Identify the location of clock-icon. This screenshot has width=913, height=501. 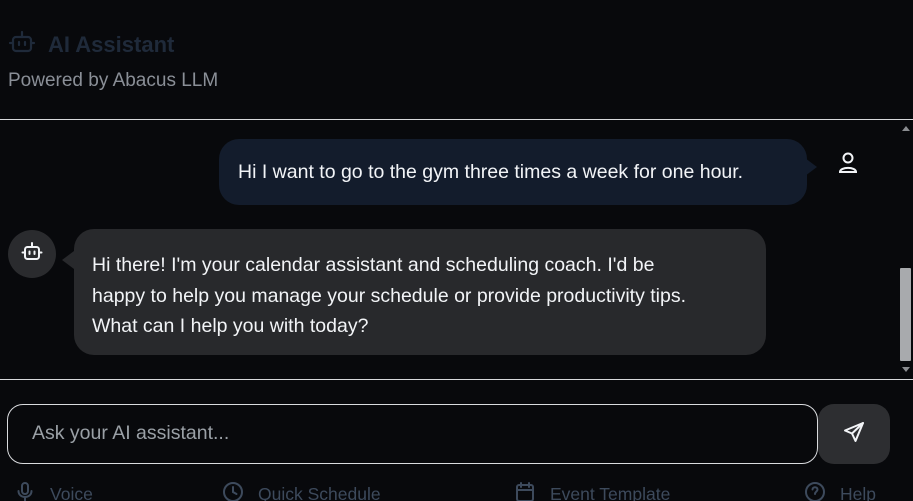
(233, 491).